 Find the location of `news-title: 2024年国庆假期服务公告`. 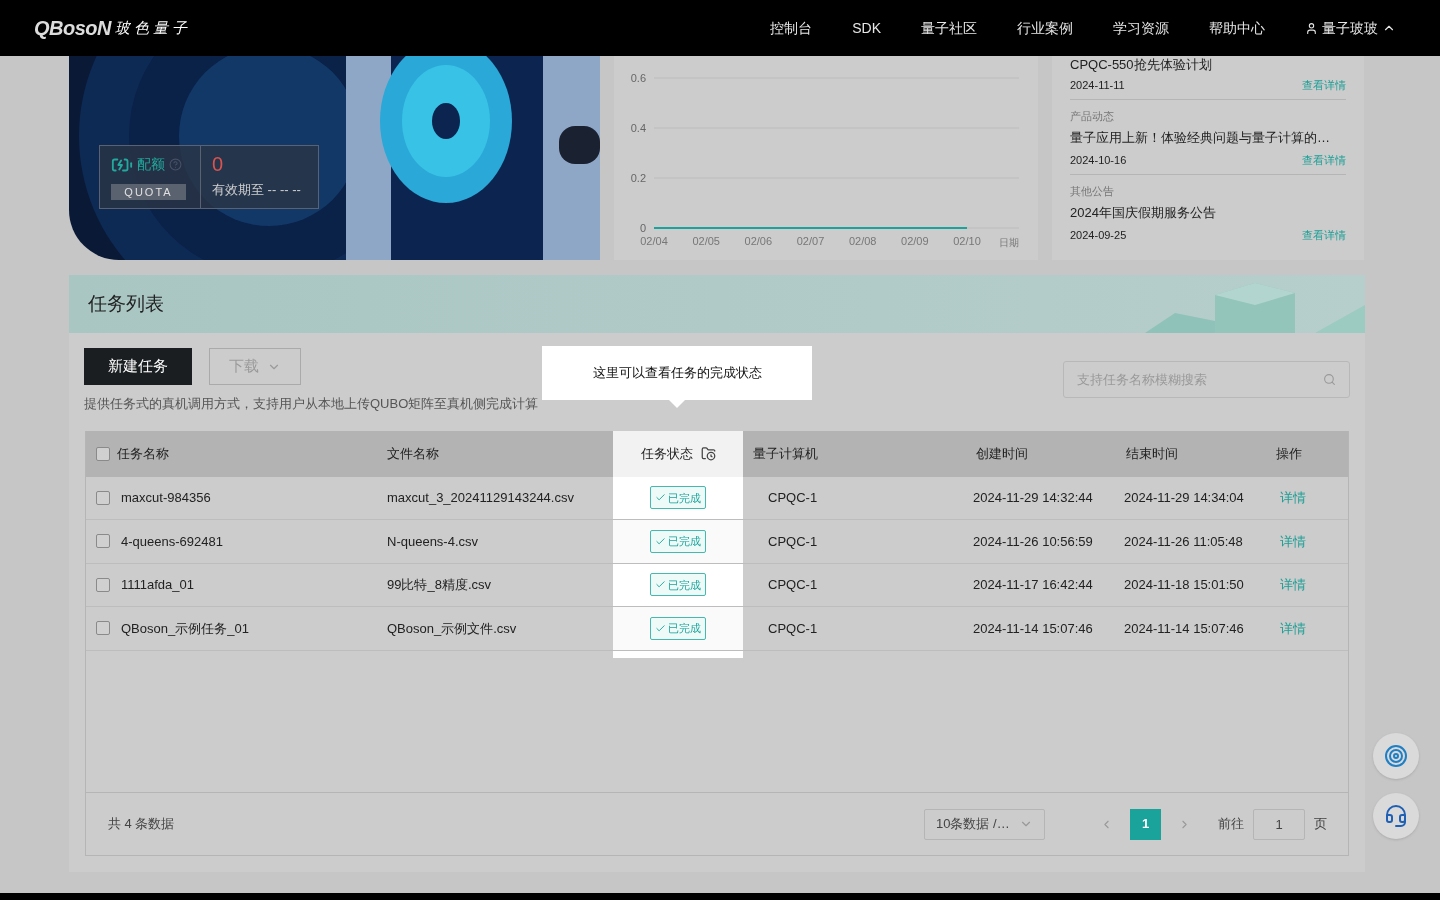

news-title: 2024年国庆假期服务公告 is located at coordinates (1208, 213).